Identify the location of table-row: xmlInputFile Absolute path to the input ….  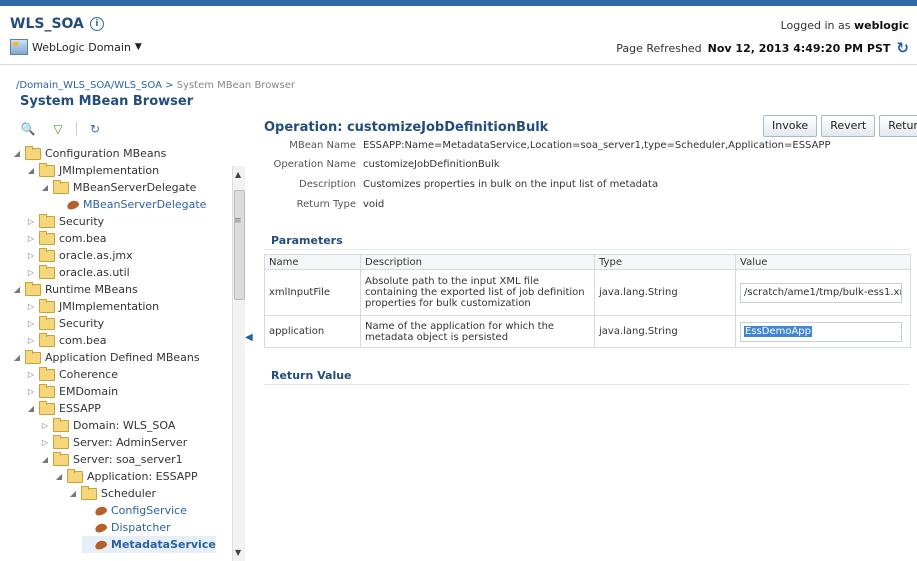
(587, 292).